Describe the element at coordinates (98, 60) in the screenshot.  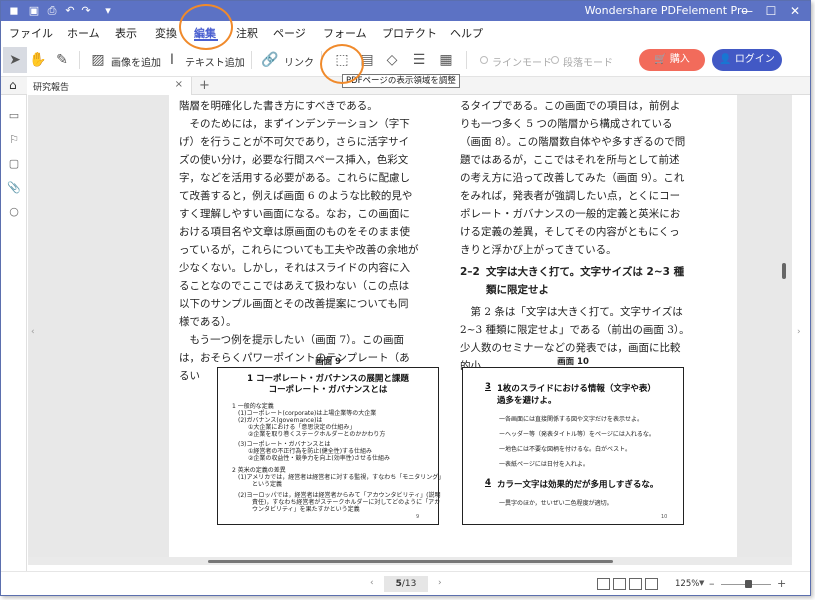
I see `add-image-icon: ▨` at that location.